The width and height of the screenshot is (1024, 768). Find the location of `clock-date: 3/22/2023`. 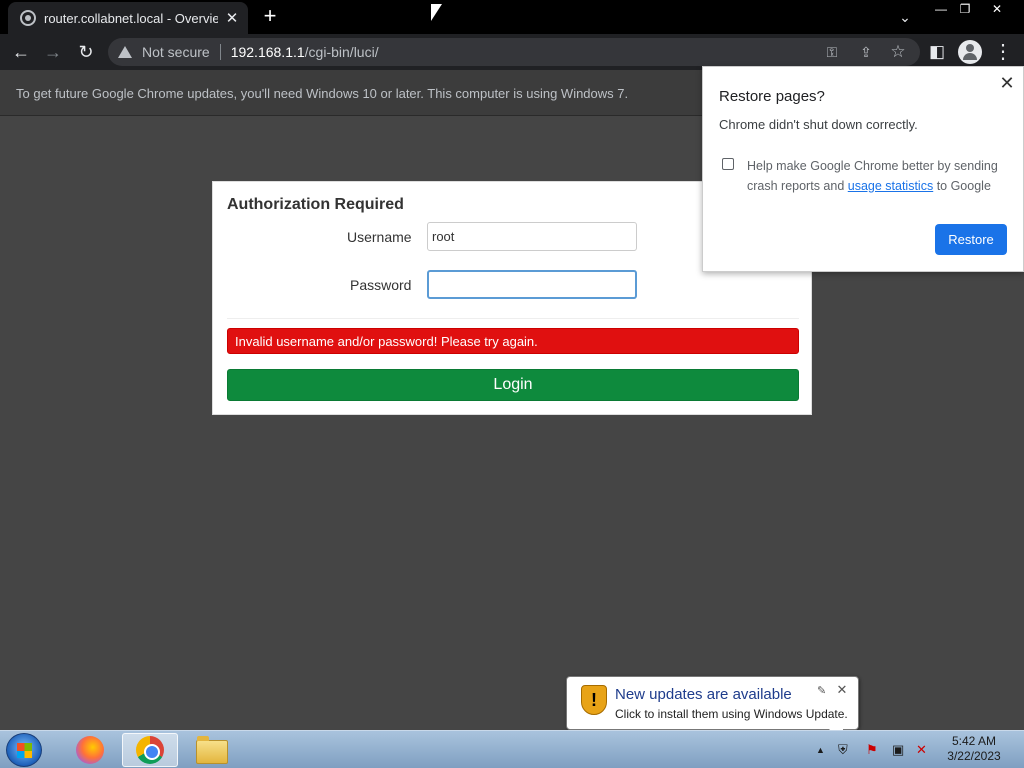

clock-date: 3/22/2023 is located at coordinates (974, 756).